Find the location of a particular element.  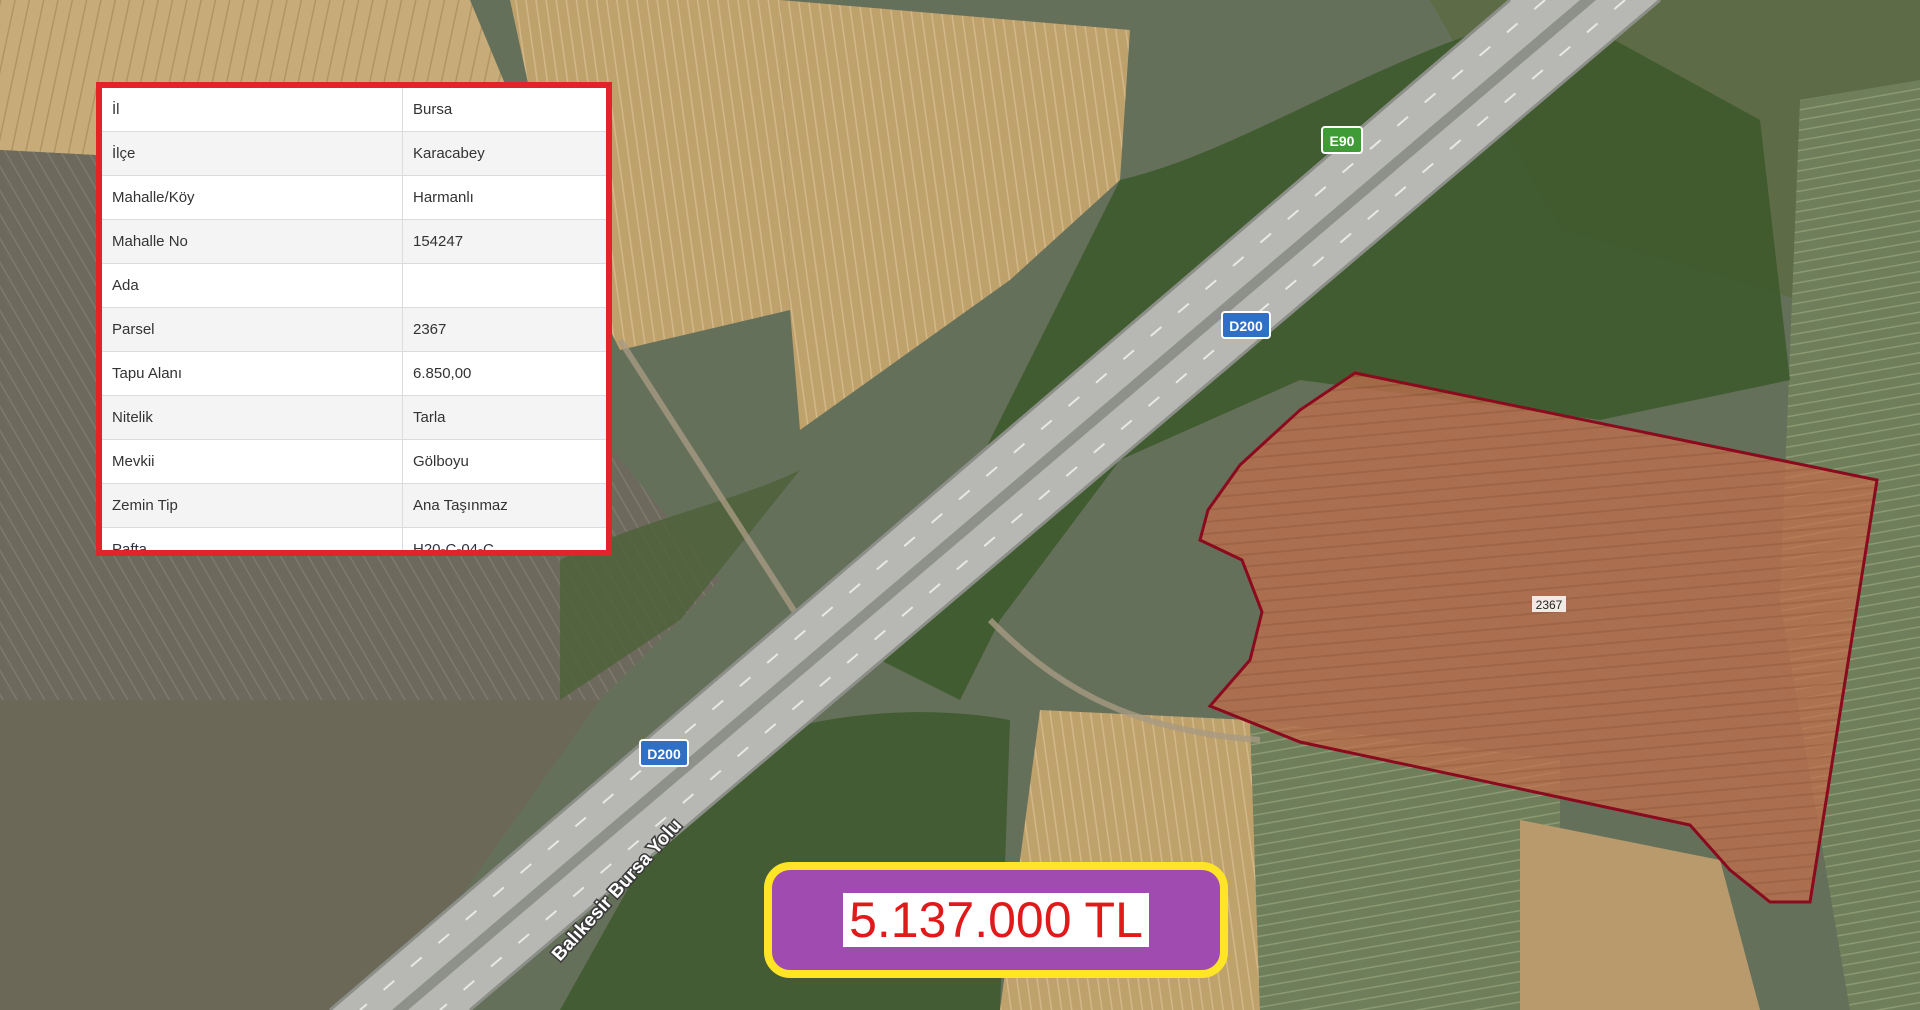

price-label: 5.137.000 TL is located at coordinates (996, 920).